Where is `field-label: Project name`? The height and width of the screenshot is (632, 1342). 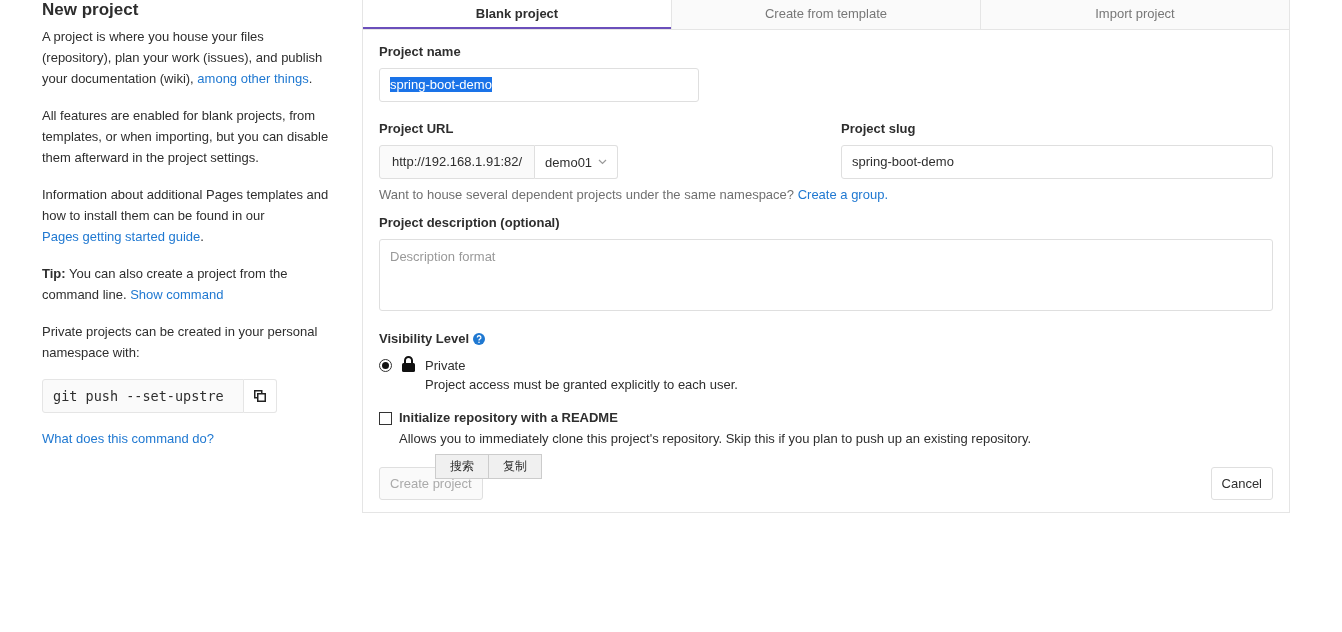 field-label: Project name is located at coordinates (420, 51).